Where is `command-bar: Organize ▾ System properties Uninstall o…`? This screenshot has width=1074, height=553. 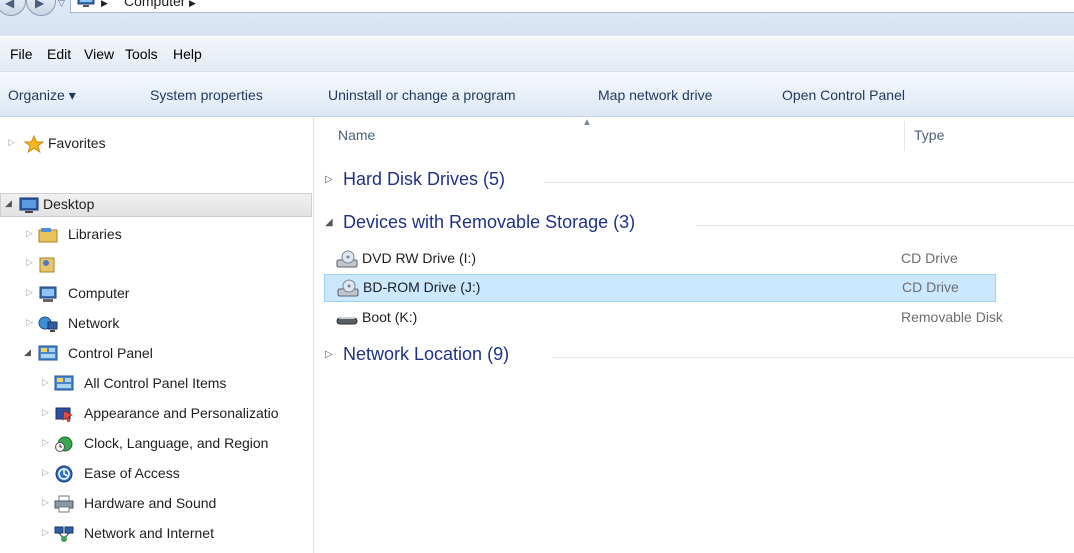
command-bar: Organize ▾ System properties Uninstall o… is located at coordinates (537, 94).